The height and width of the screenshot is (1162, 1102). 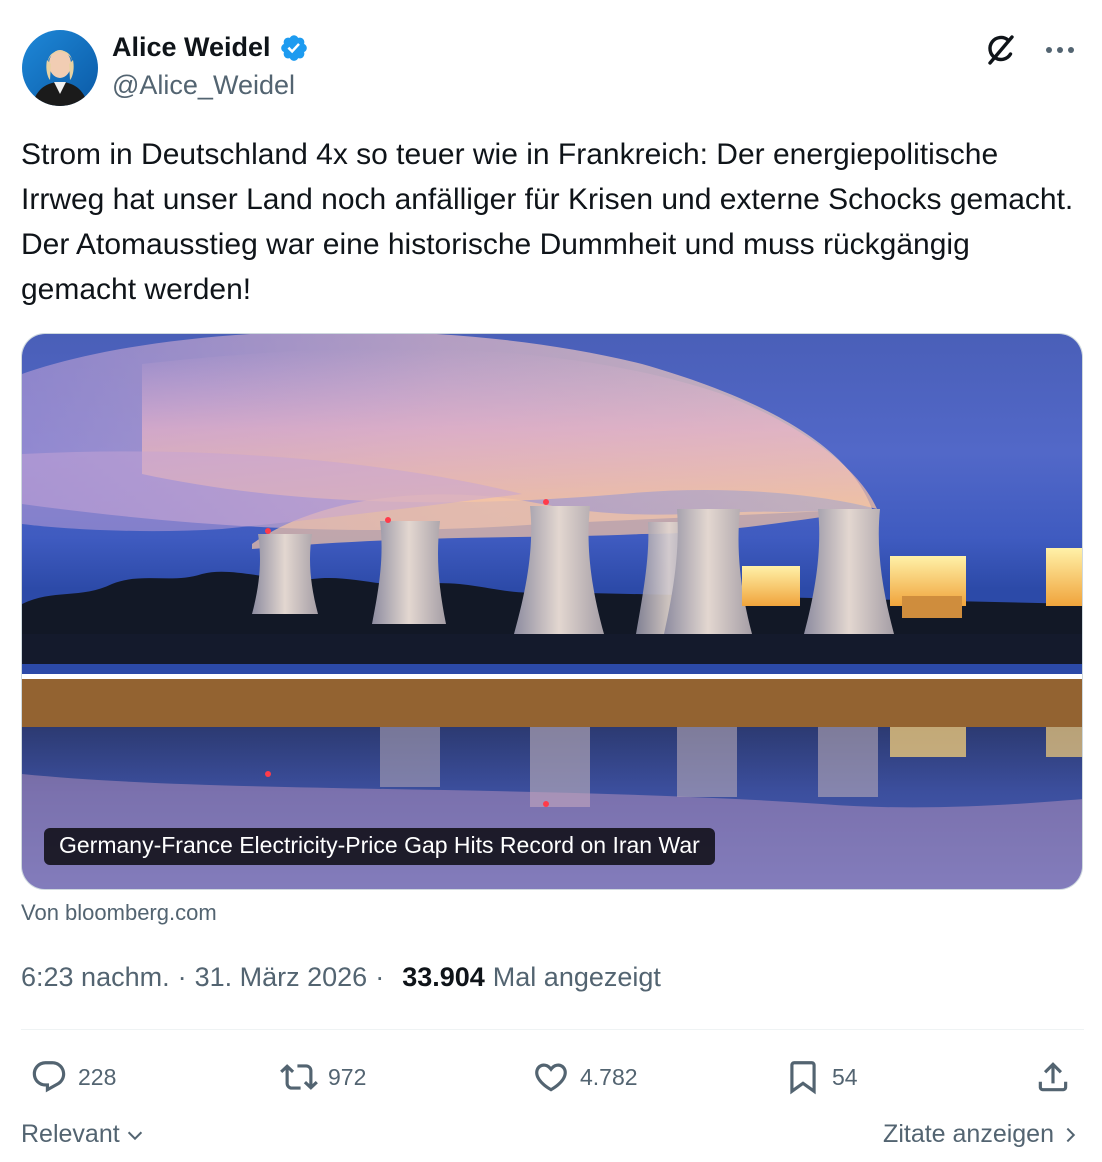 I want to click on bookmark-button: 54, so click(x=821, y=1077).